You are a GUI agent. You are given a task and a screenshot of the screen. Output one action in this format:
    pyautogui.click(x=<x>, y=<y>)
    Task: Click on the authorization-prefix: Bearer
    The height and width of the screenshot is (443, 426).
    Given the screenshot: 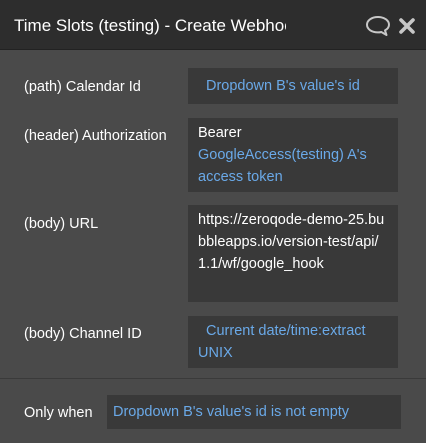 What is the action you would take?
    pyautogui.click(x=220, y=133)
    